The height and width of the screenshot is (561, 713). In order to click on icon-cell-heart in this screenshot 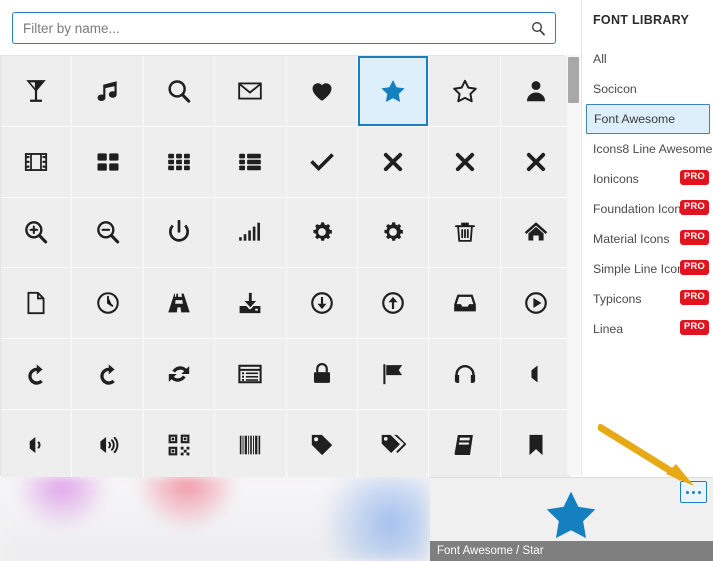, I will do `click(321, 91)`.